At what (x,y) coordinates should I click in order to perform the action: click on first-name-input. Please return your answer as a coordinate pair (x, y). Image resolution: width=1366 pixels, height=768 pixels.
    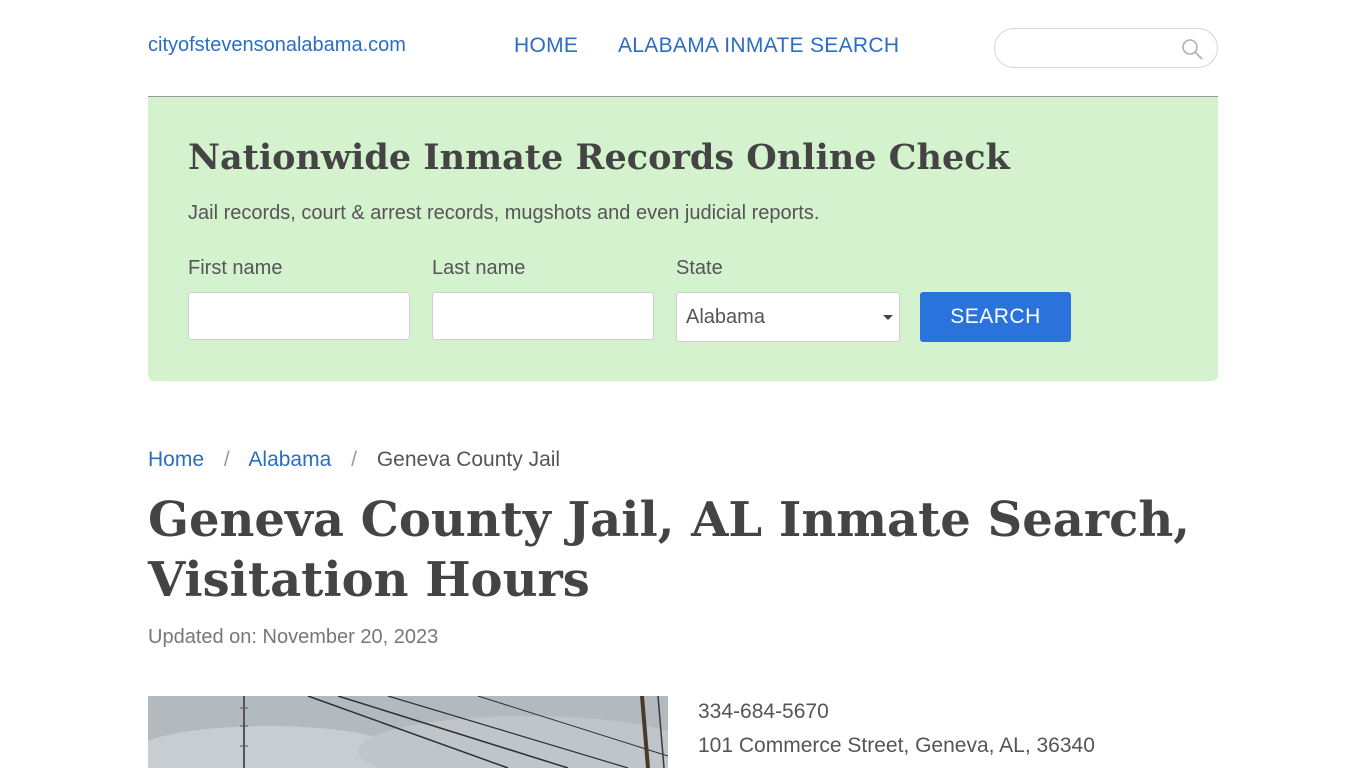
    Looking at the image, I should click on (299, 316).